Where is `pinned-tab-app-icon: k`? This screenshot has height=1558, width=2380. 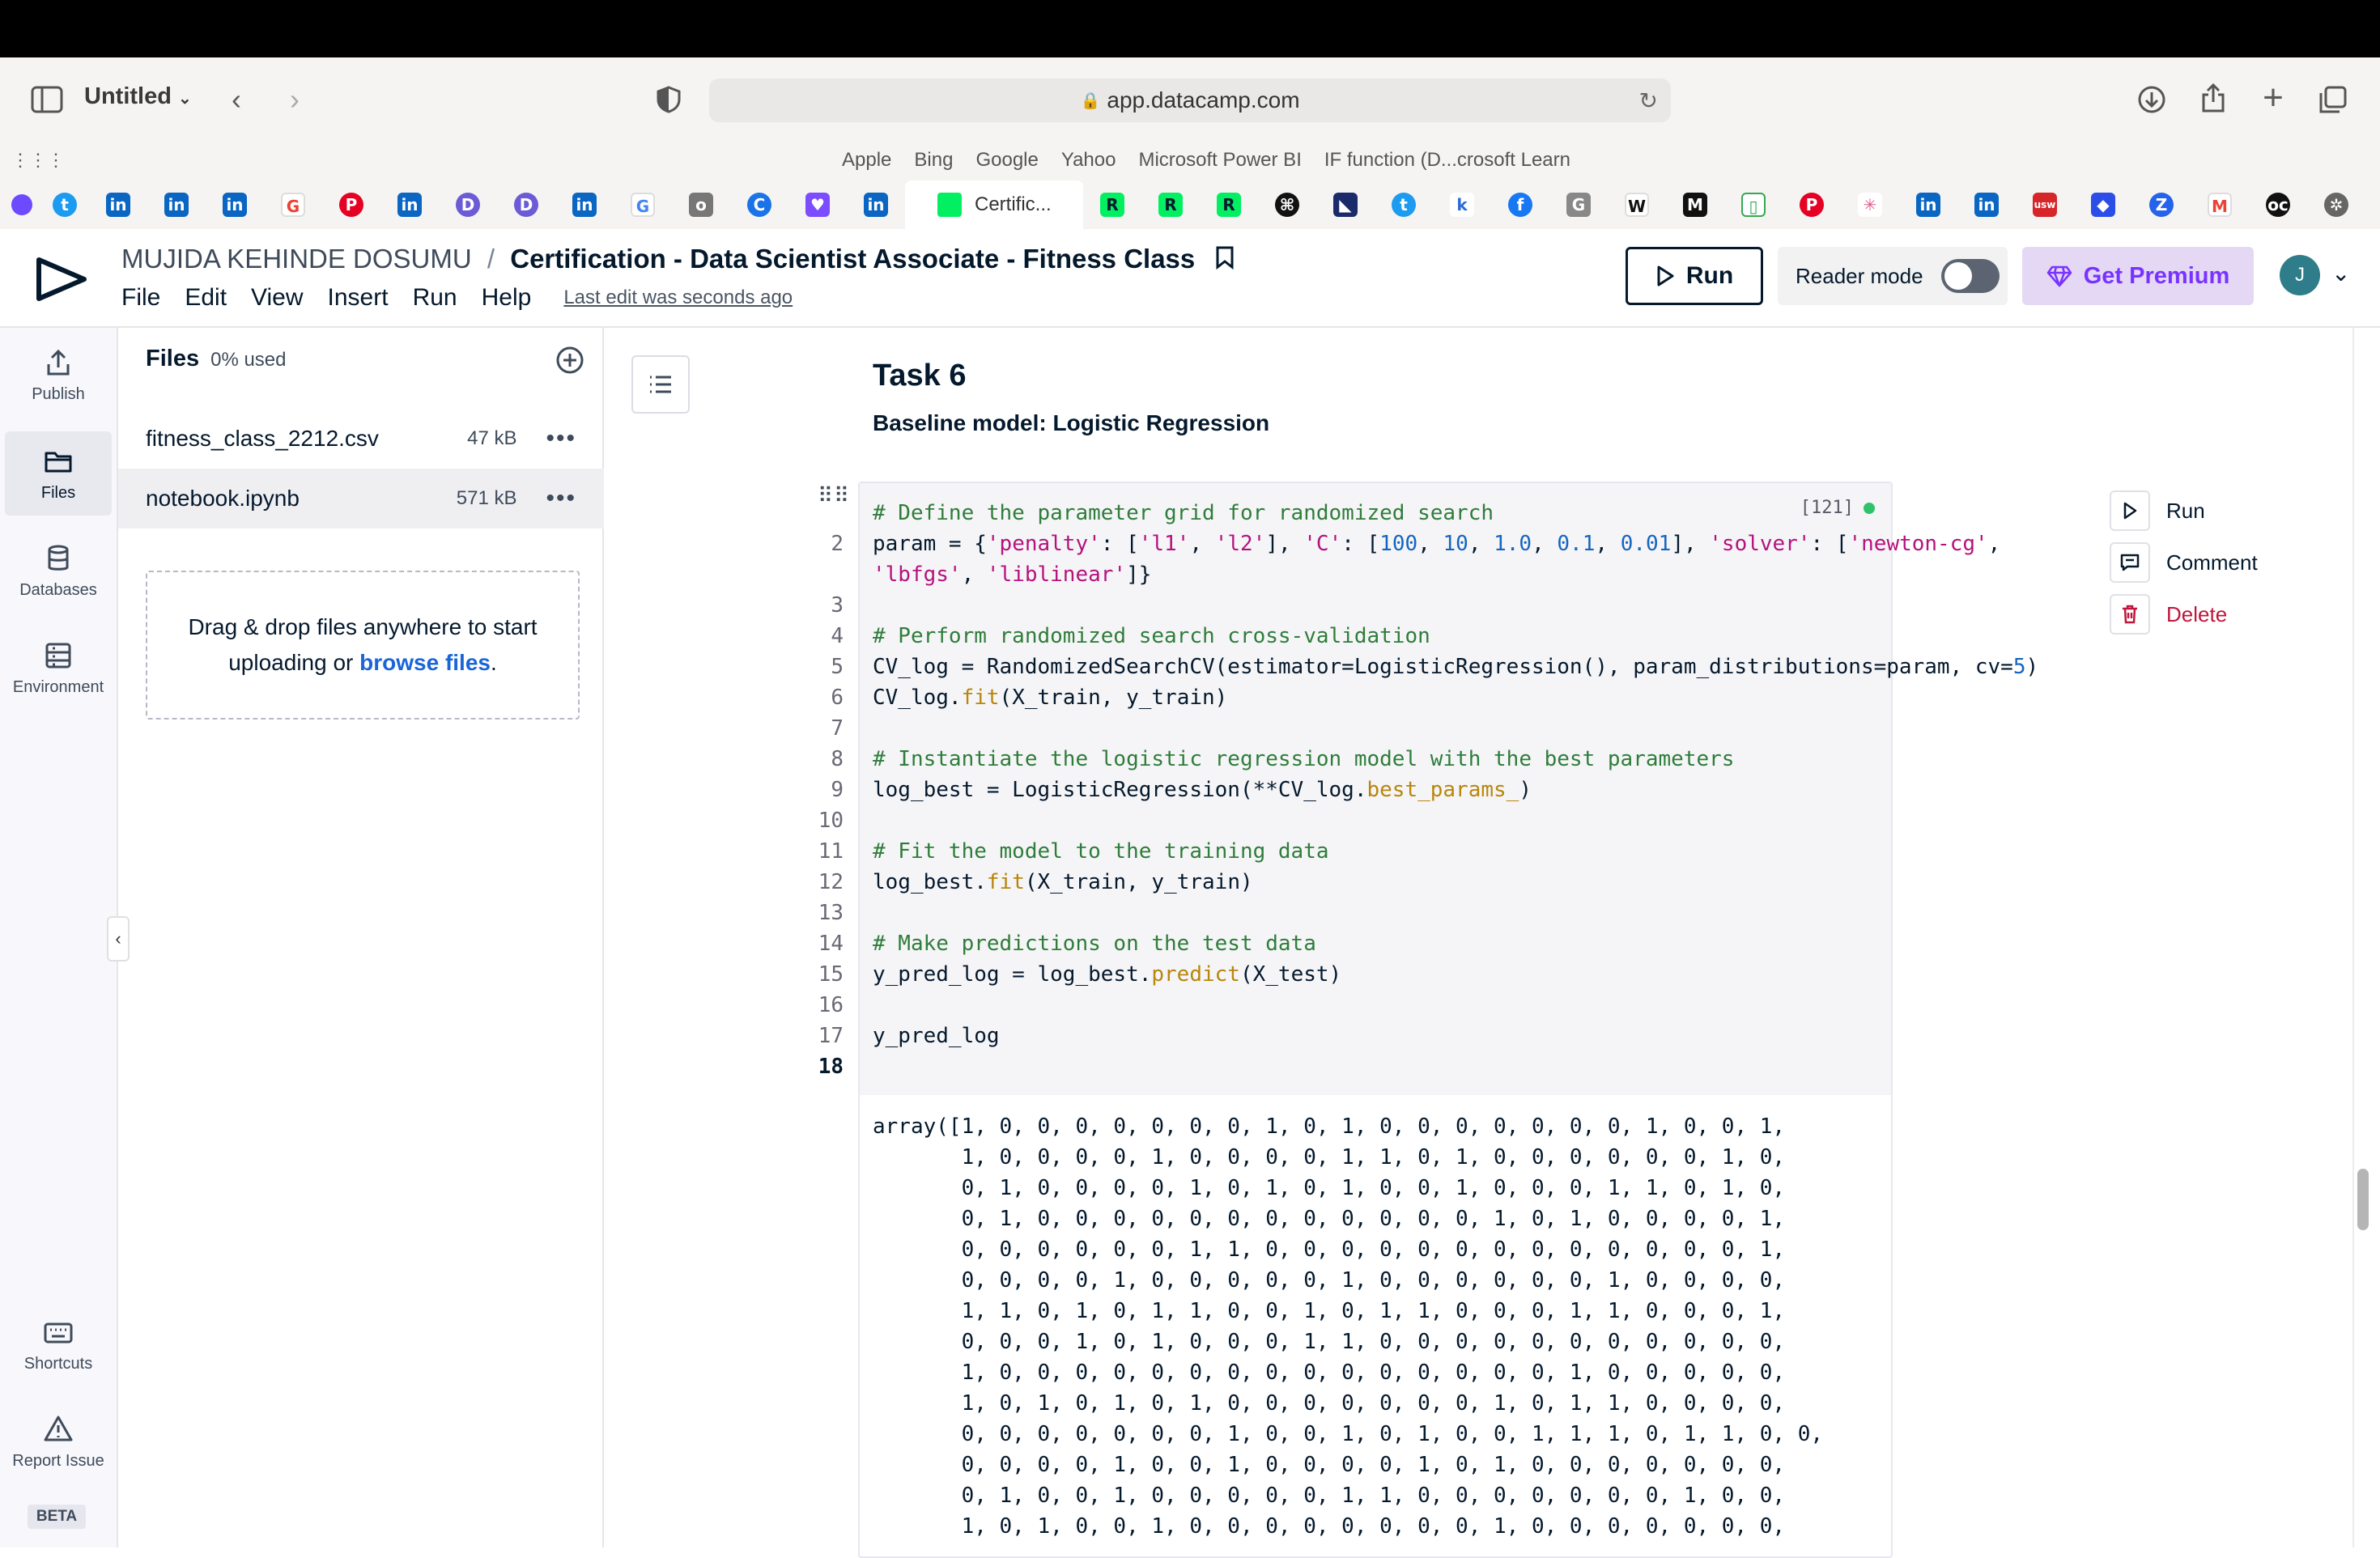 pinned-tab-app-icon: k is located at coordinates (1462, 205).